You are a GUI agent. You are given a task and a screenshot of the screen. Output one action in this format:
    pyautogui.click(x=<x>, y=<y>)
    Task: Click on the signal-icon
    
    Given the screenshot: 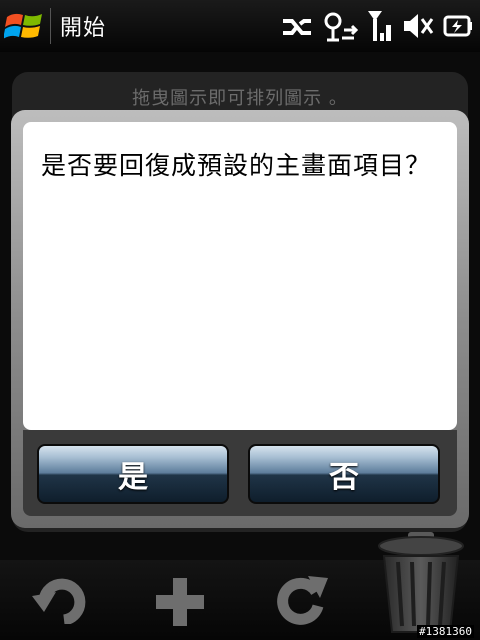 What is the action you would take?
    pyautogui.click(x=379, y=26)
    